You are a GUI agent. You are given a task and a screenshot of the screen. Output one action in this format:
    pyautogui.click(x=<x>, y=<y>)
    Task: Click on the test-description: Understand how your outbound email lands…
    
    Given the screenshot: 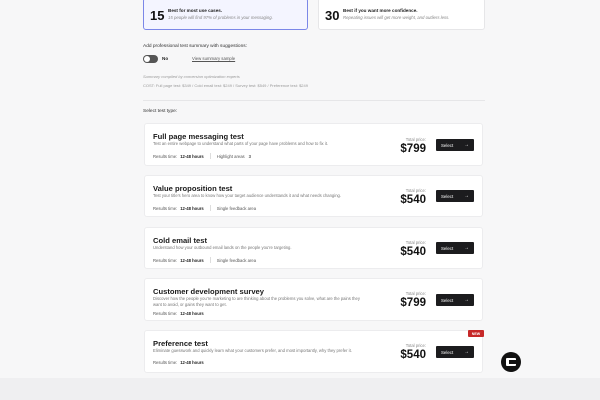 What is the action you would take?
    pyautogui.click(x=222, y=247)
    